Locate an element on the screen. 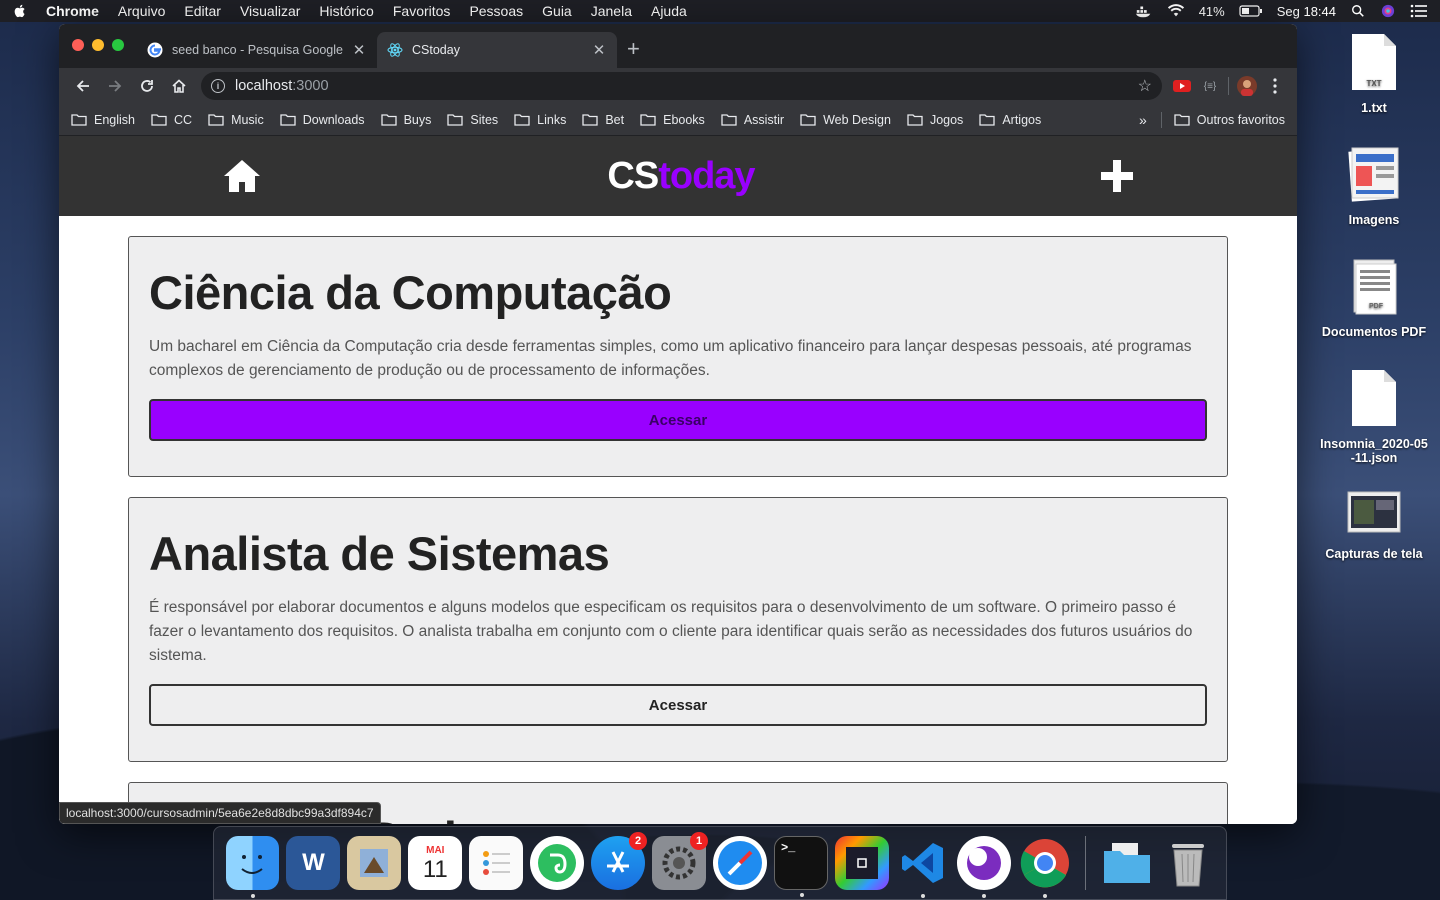  image-stack-icon is located at coordinates (1373, 174).